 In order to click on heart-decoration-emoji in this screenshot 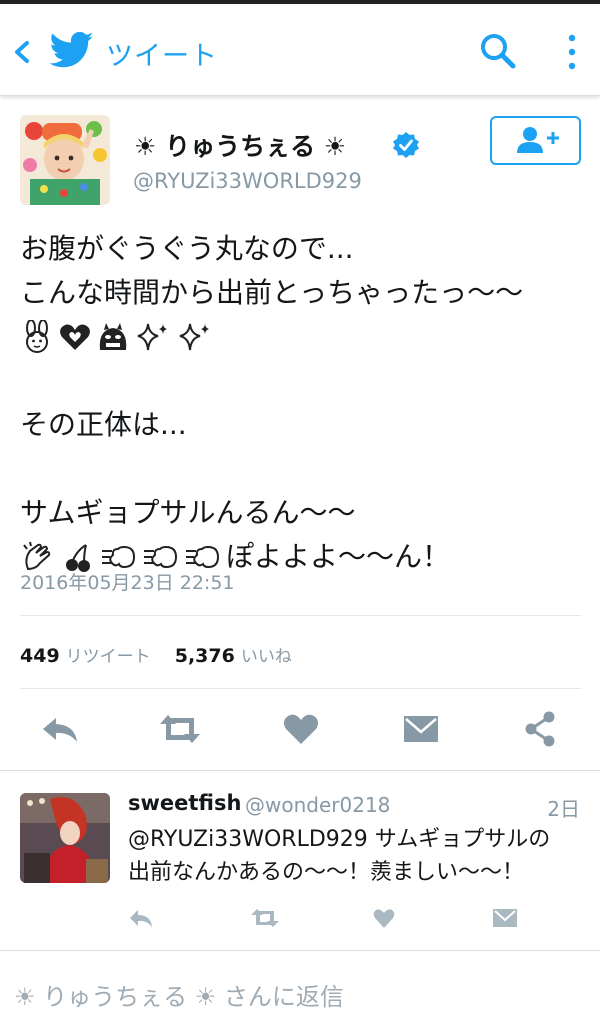, I will do `click(75, 337)`.